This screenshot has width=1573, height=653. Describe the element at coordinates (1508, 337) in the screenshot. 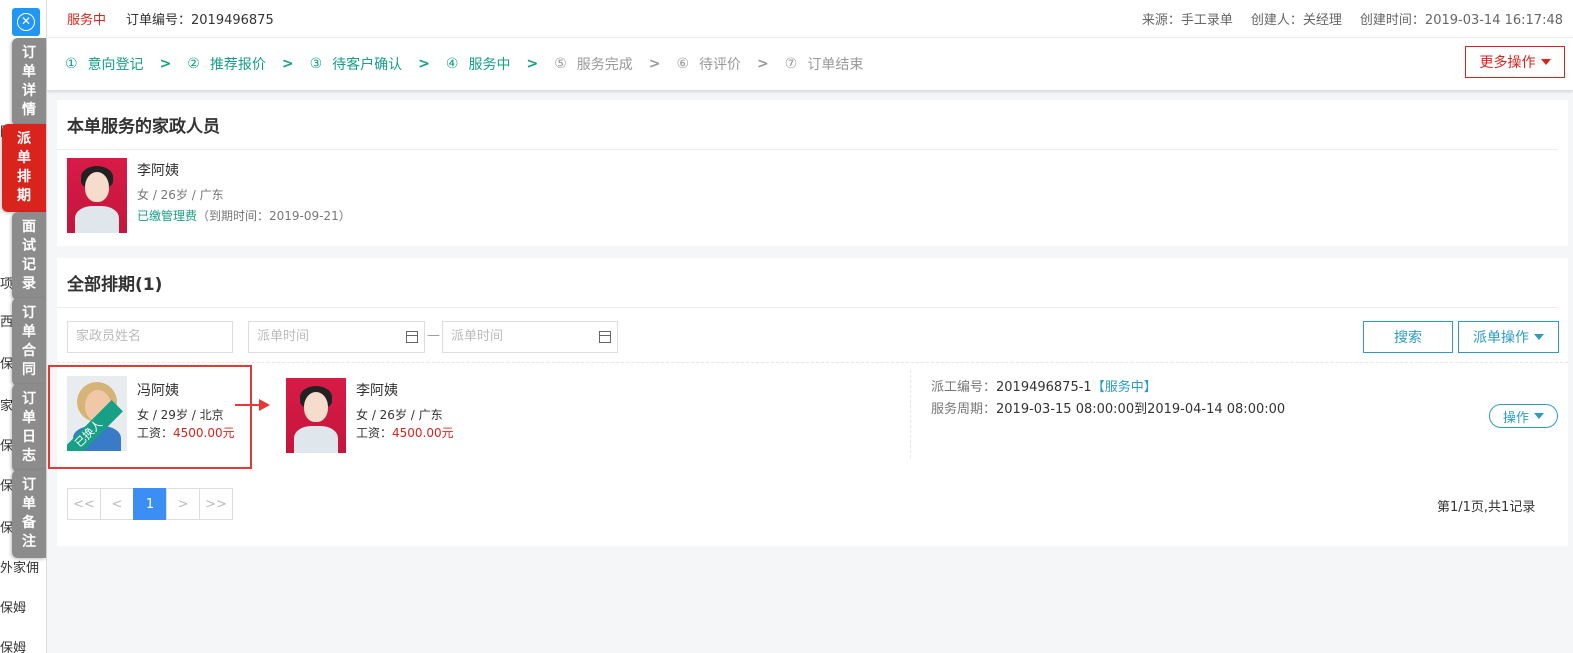

I see `dispatch-actions-button: 派单操作` at that location.